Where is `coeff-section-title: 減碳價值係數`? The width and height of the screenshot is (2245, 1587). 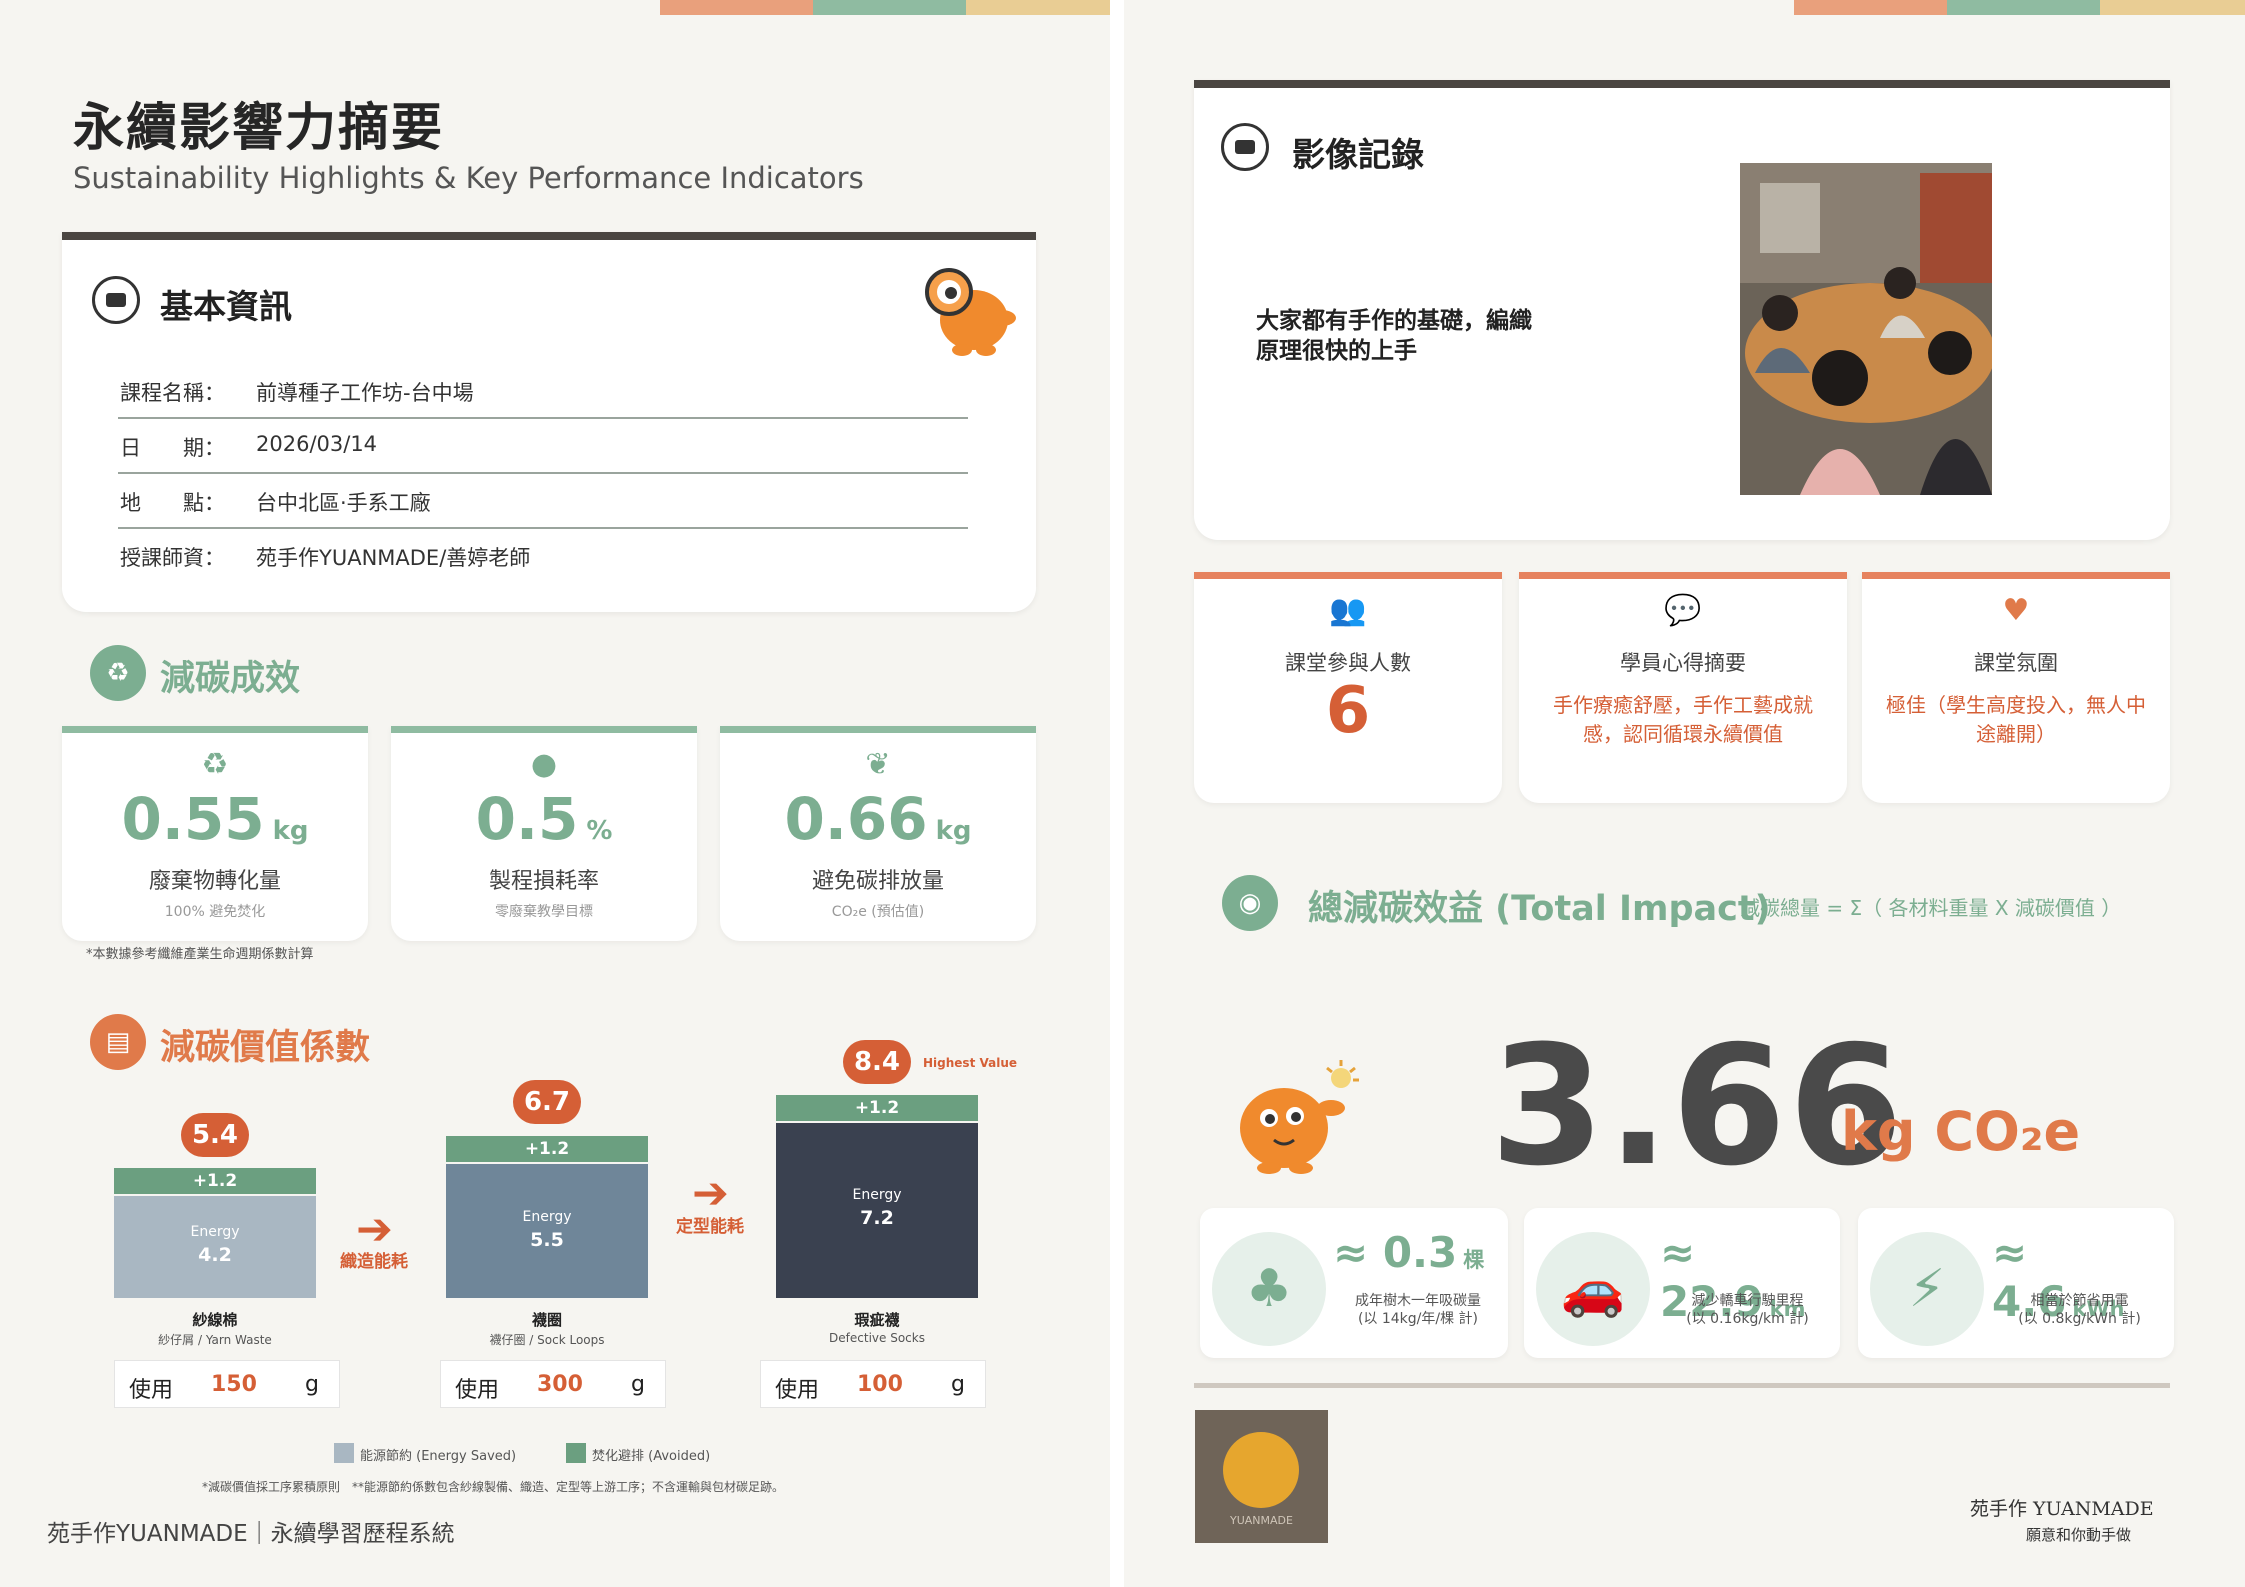
coeff-section-title: 減碳價值係數 is located at coordinates (265, 1048).